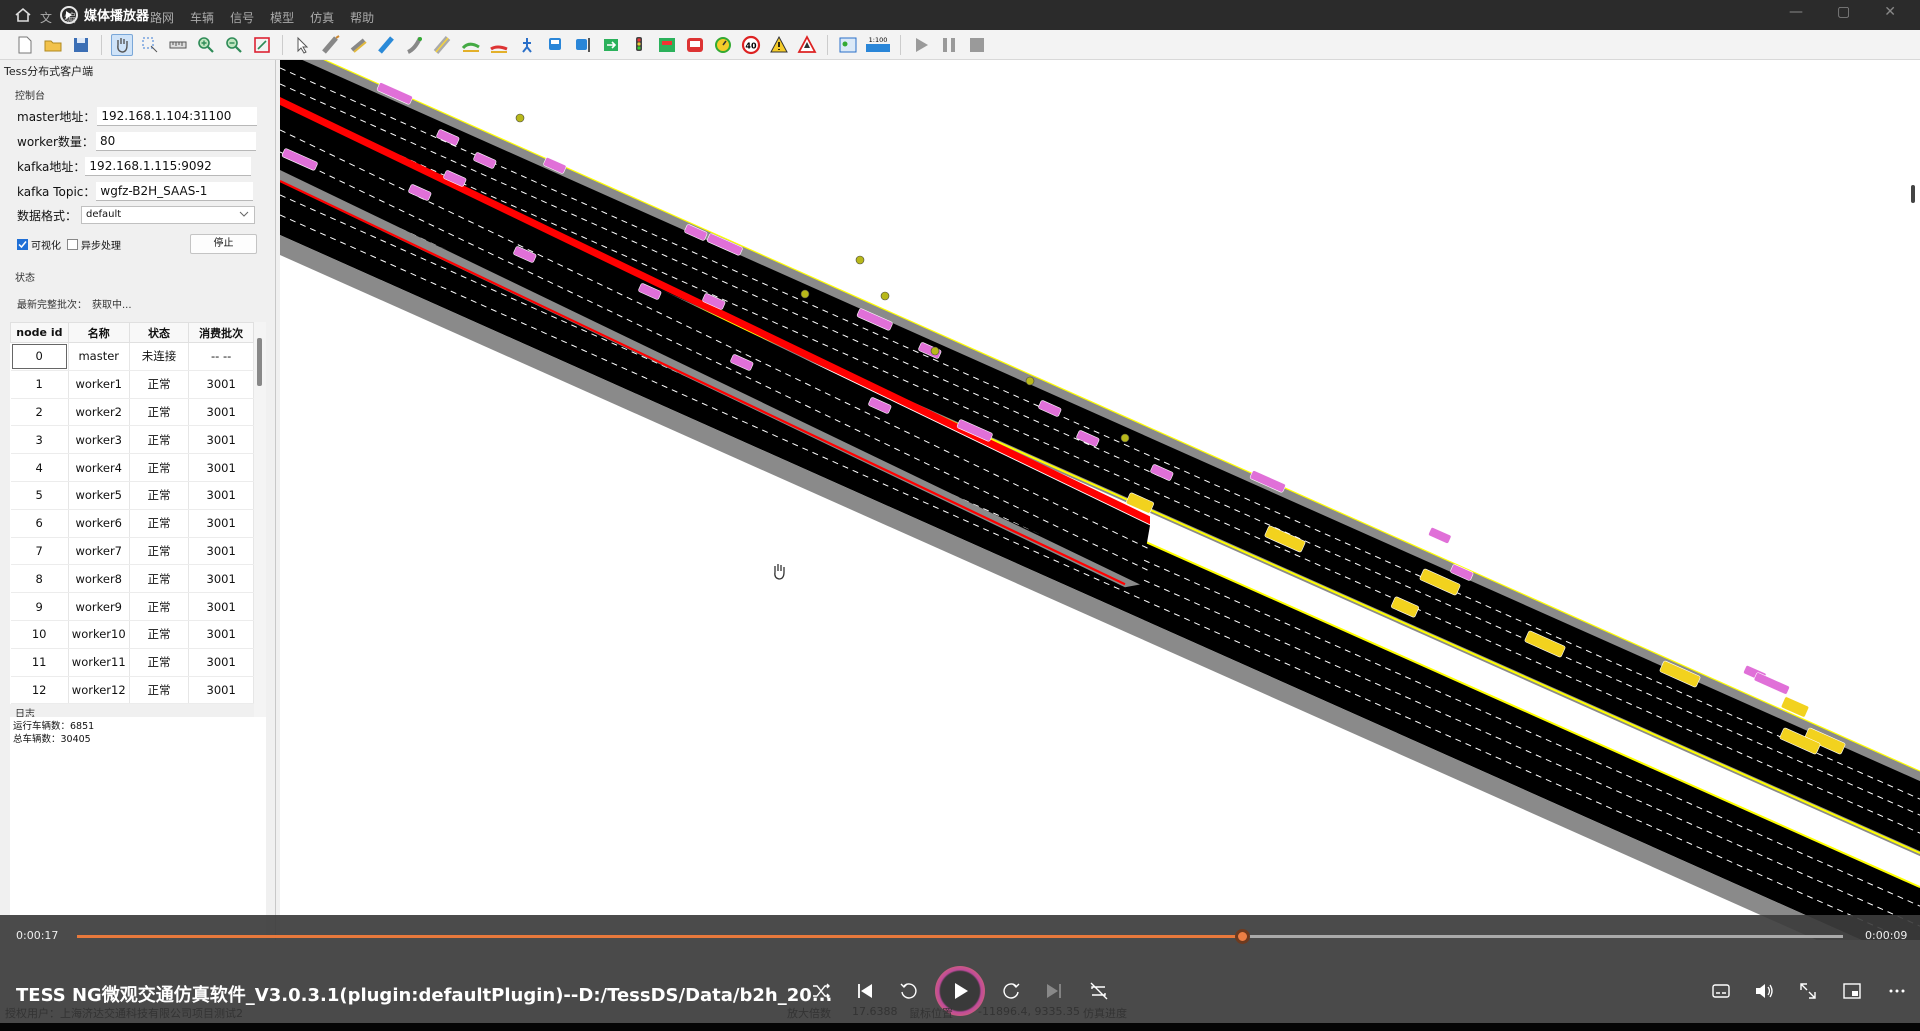  What do you see at coordinates (555, 45) in the screenshot?
I see `bus-line-icon` at bounding box center [555, 45].